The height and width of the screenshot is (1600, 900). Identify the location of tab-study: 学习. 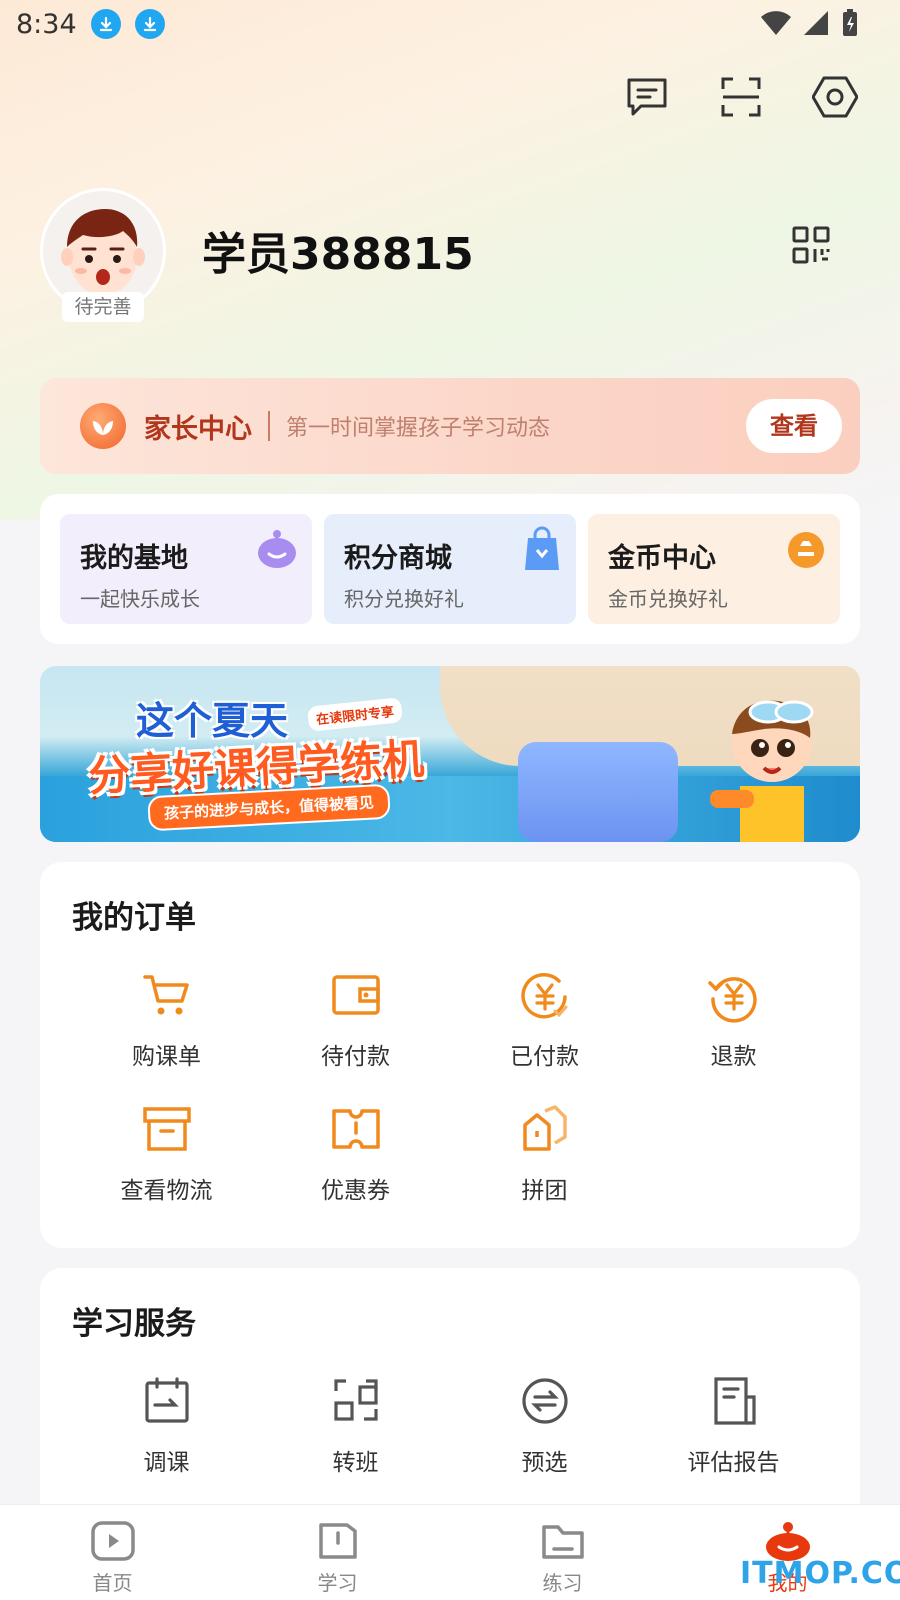
(337, 1552).